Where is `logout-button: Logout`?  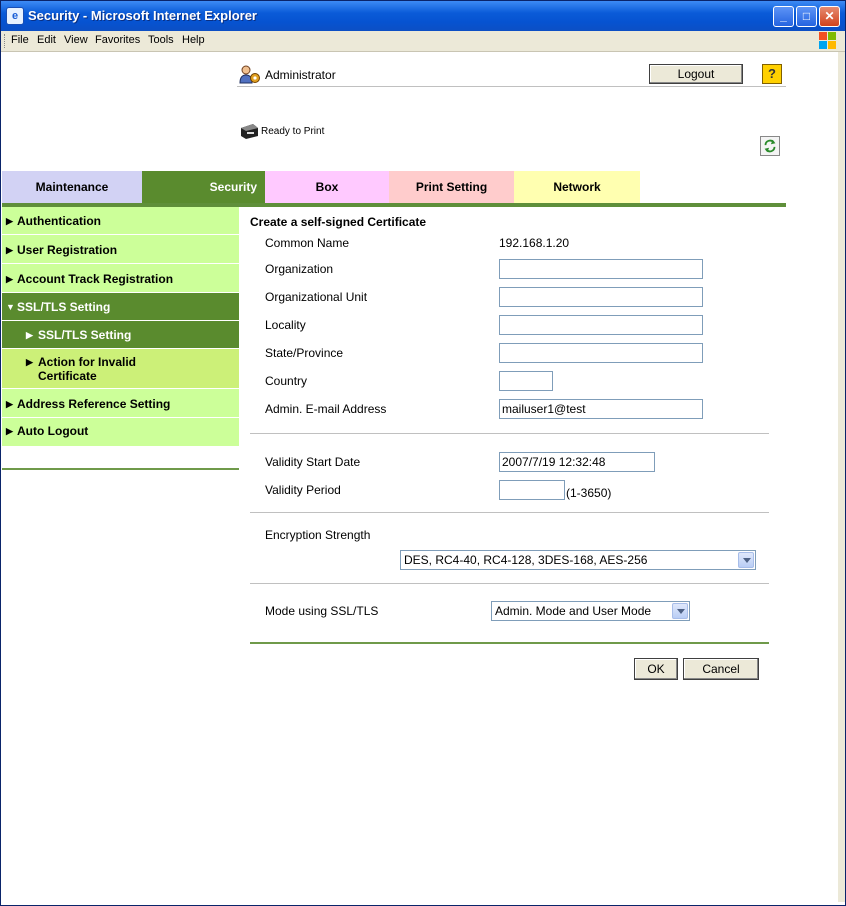
logout-button: Logout is located at coordinates (696, 74).